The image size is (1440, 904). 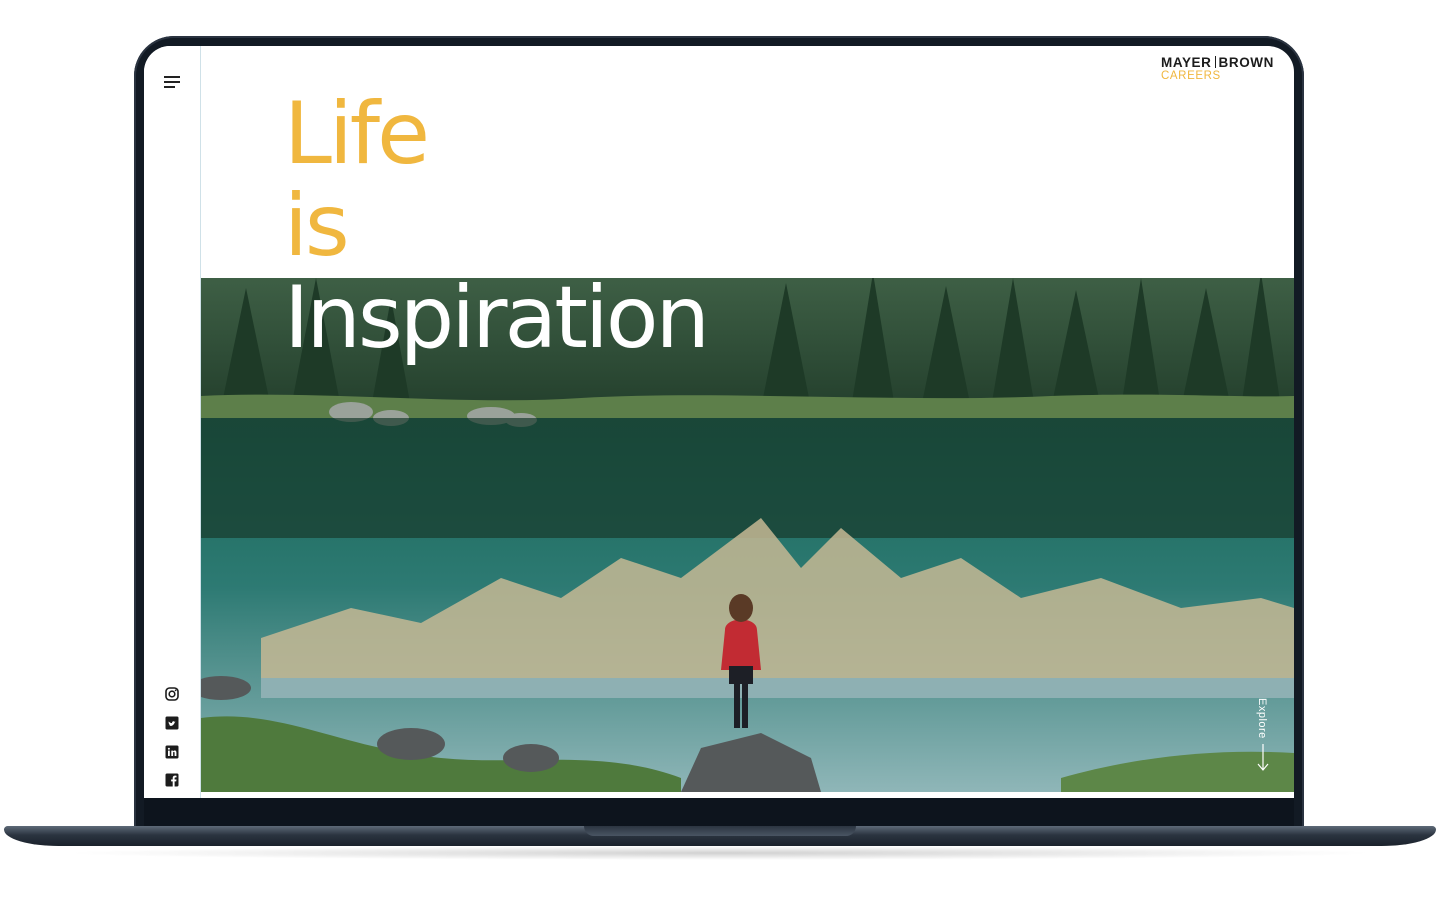 What do you see at coordinates (357, 134) in the screenshot?
I see `headline-line-1: Life` at bounding box center [357, 134].